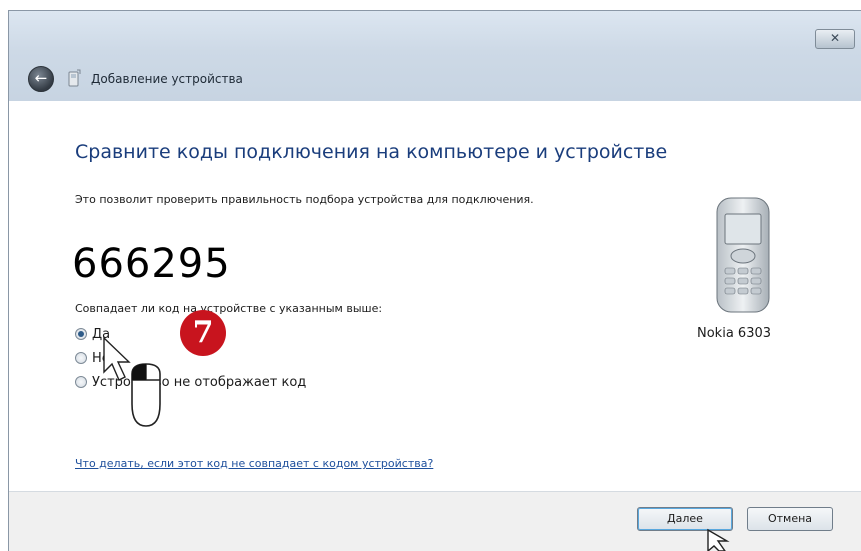 The height and width of the screenshot is (551, 861). I want to click on radio-label: Устройство не отображает код, so click(199, 382).